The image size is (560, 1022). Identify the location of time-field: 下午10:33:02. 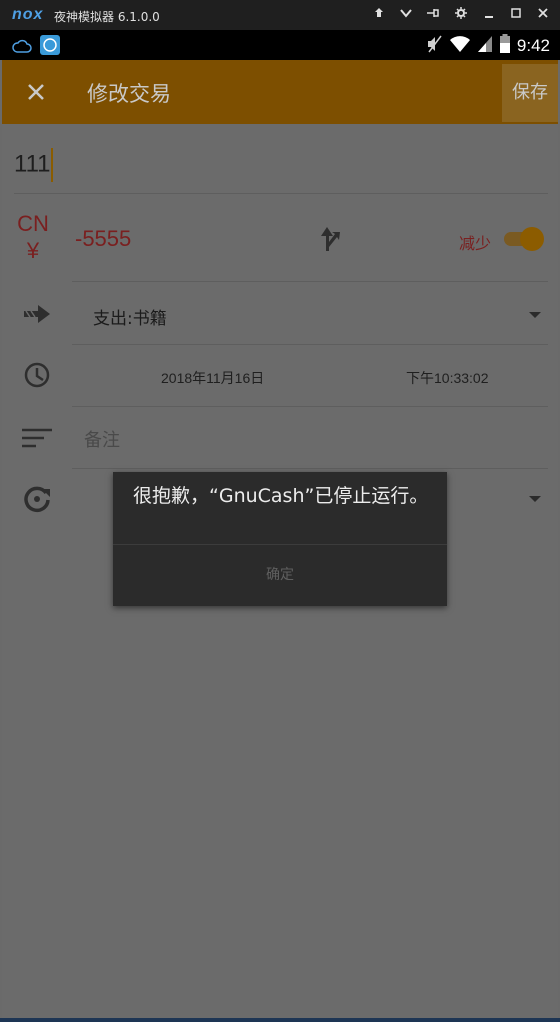
(447, 378).